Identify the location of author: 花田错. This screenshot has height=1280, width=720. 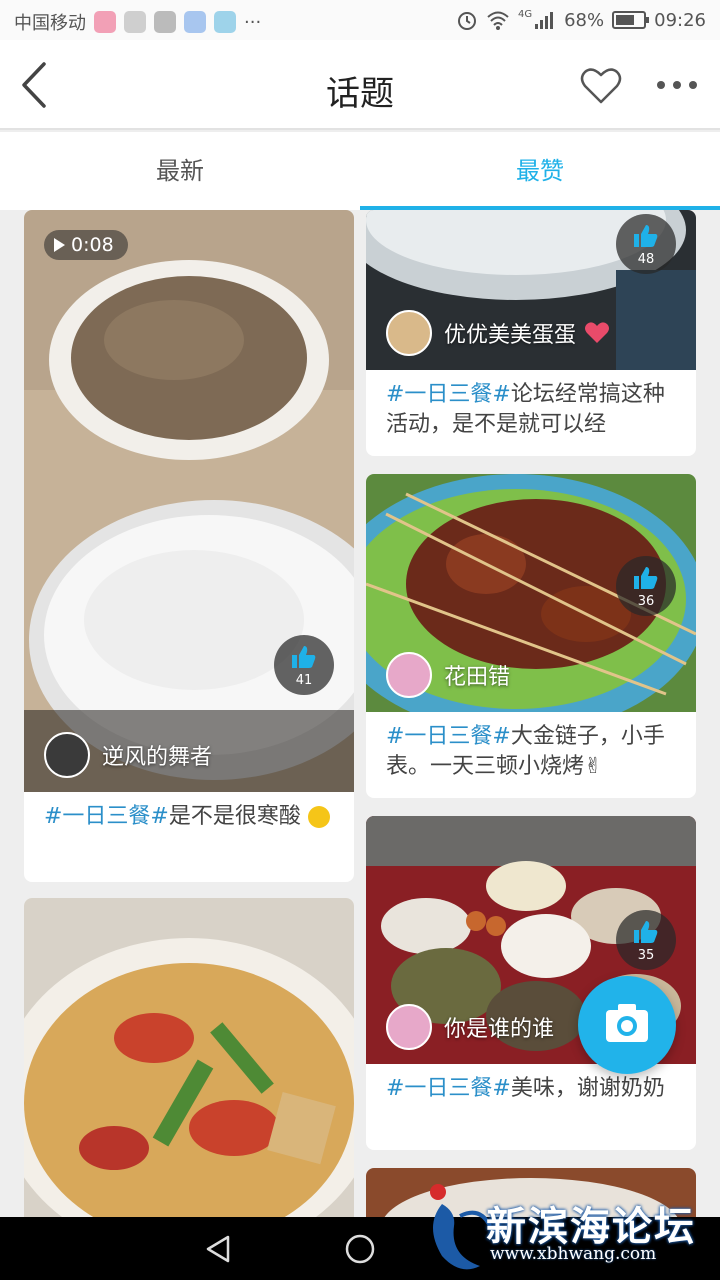
(448, 675).